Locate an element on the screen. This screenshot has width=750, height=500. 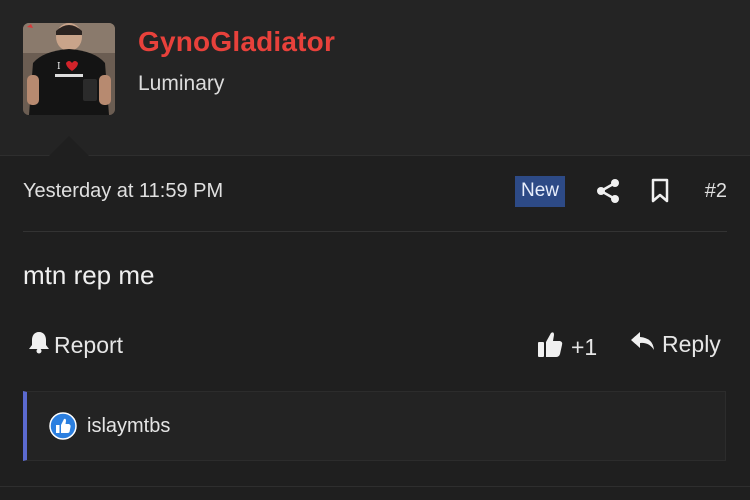
share-icon is located at coordinates (608, 191).